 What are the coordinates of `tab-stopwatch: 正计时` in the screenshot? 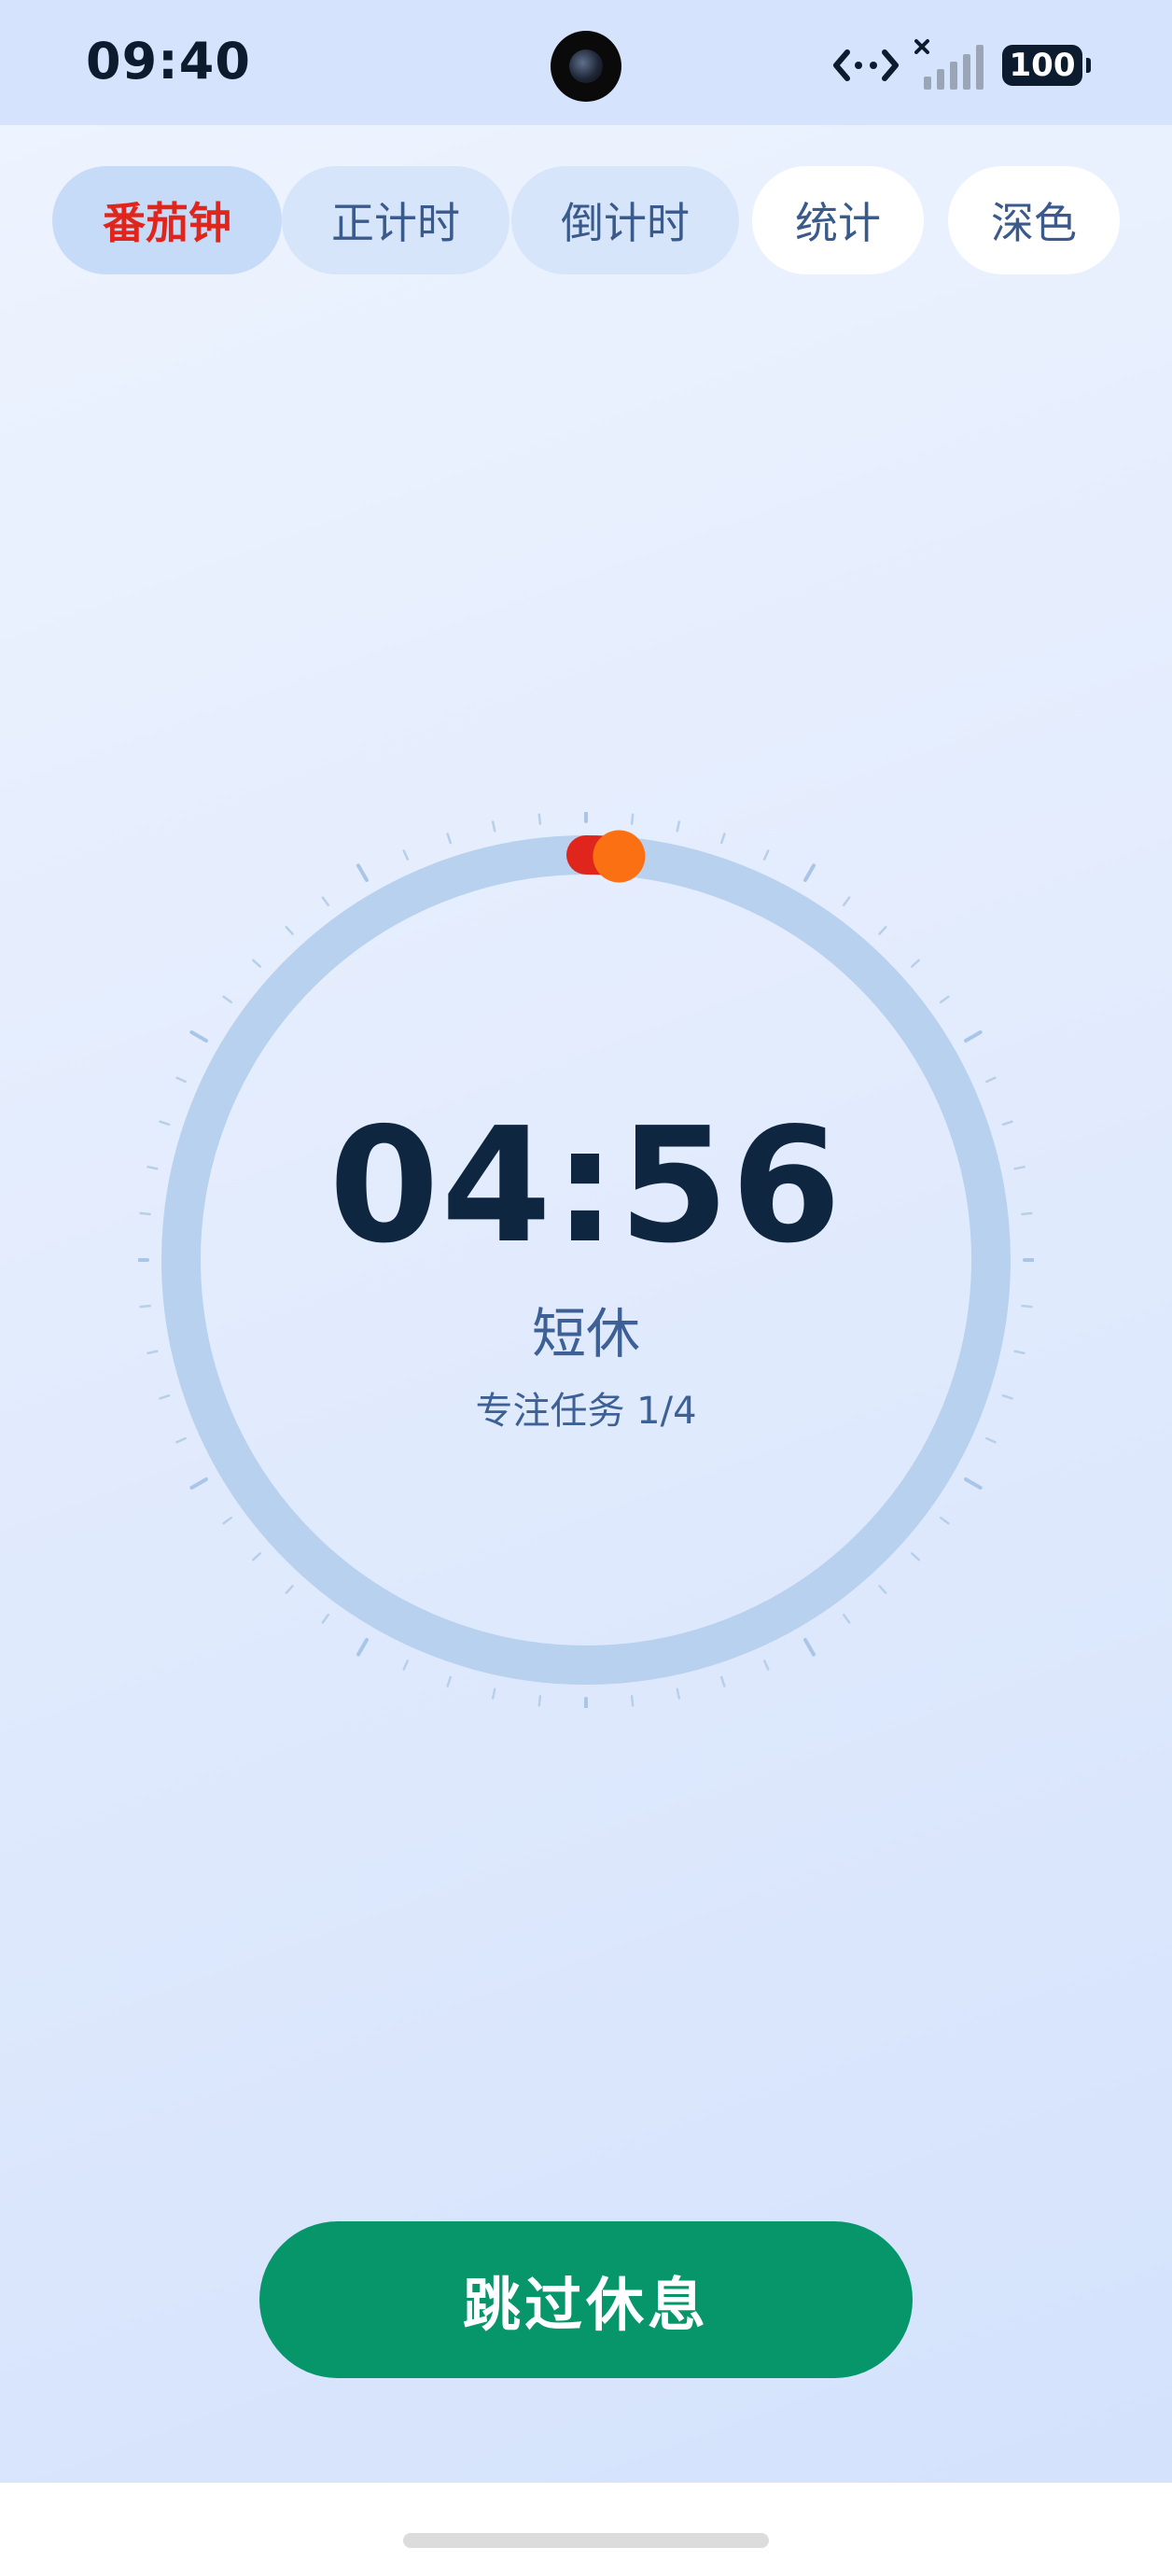 It's located at (395, 220).